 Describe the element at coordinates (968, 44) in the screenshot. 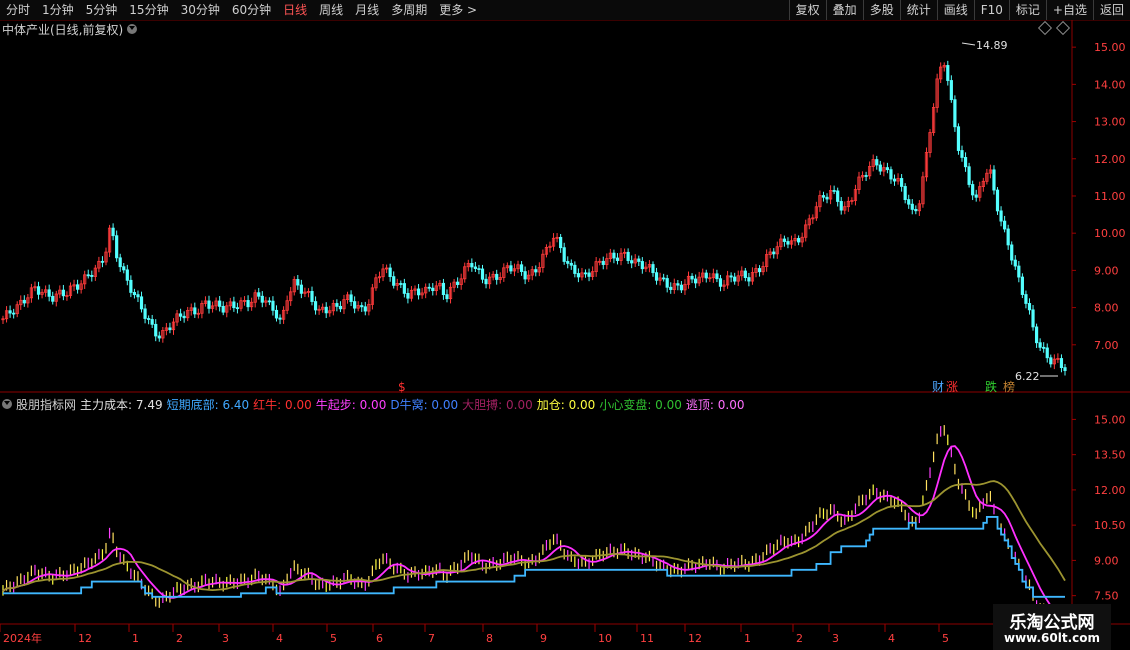

I see `high-marker-arrow` at that location.